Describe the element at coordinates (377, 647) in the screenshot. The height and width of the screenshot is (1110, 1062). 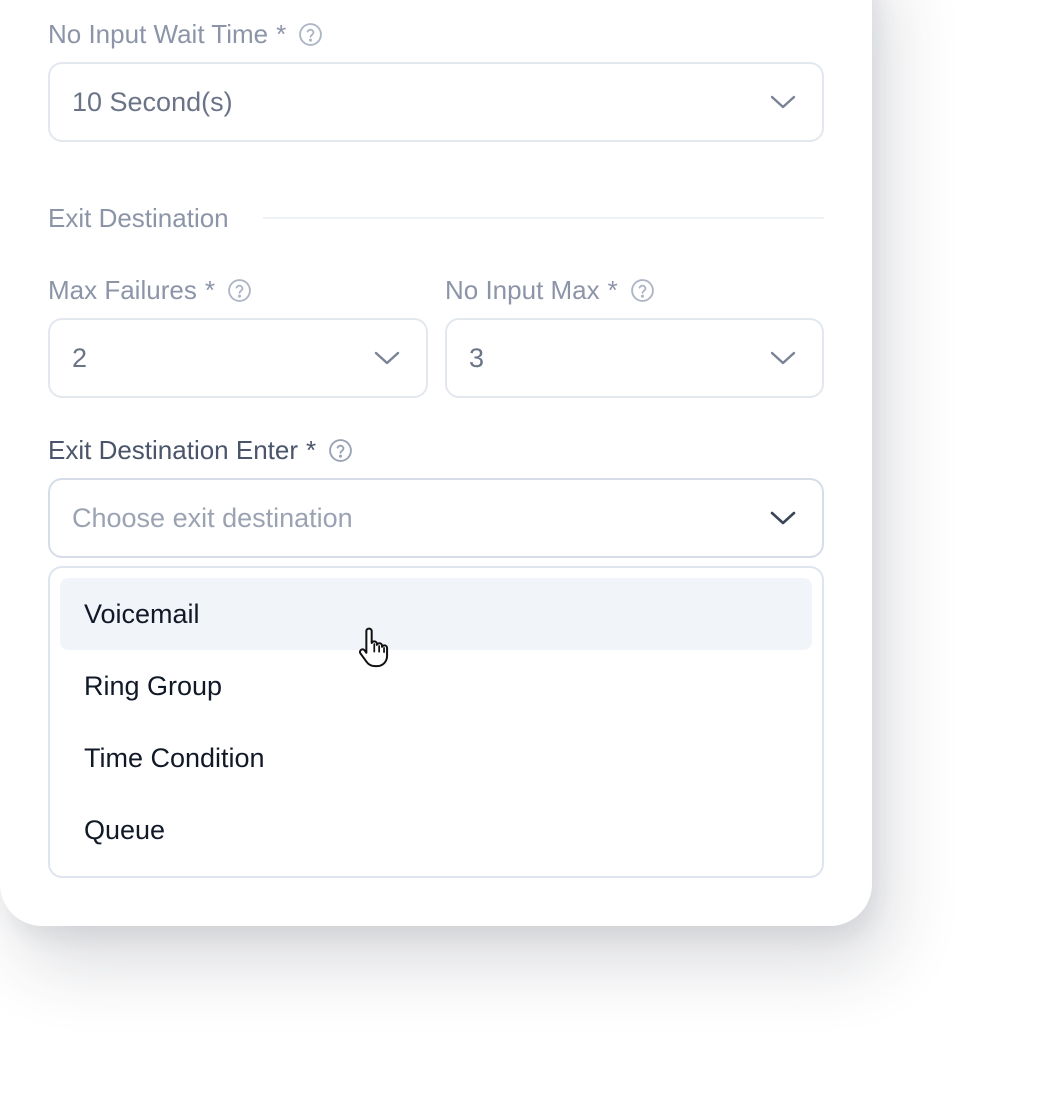
I see `hand-pointer-cursor-icon` at that location.